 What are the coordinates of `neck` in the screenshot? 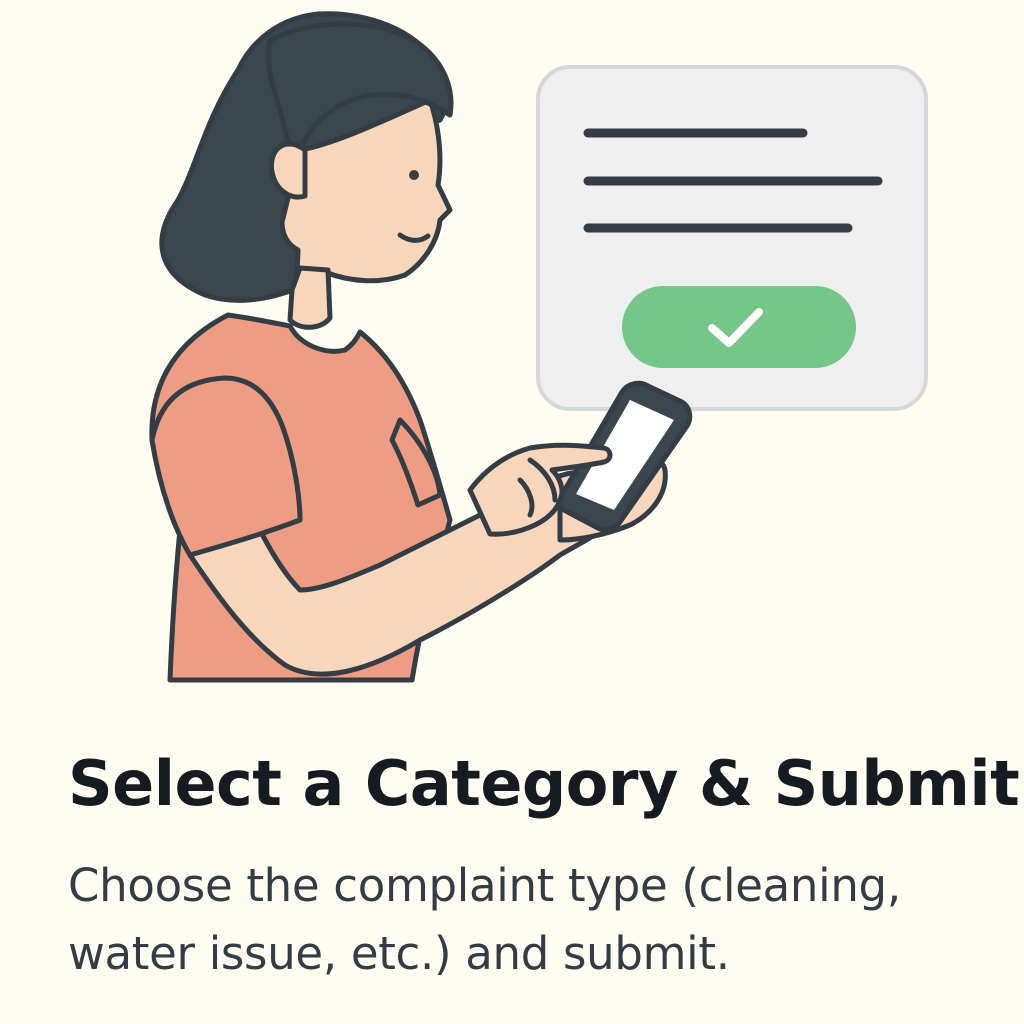 It's located at (310, 297).